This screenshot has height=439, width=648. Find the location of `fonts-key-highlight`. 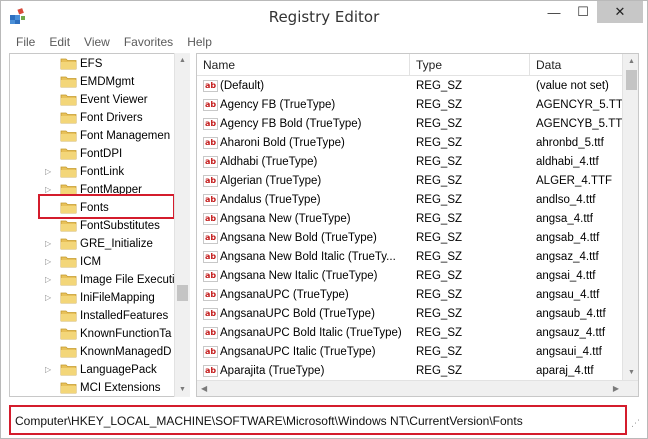

fonts-key-highlight is located at coordinates (106, 206).